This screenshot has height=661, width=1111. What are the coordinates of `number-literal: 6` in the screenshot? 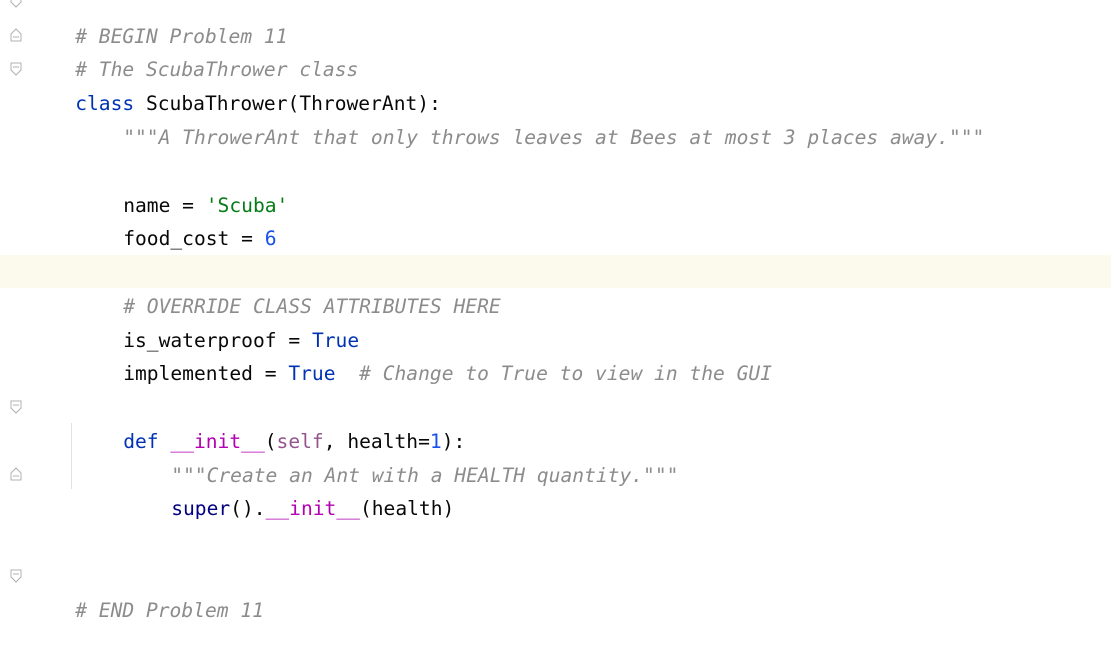 It's located at (270, 238).